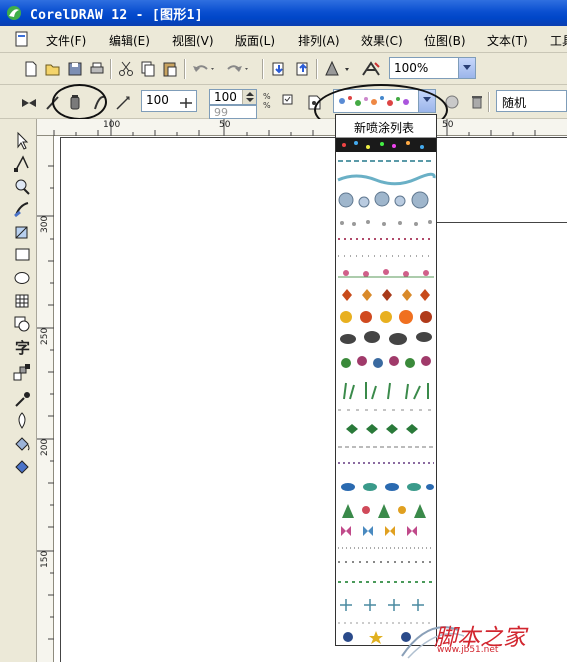 Image resolution: width=567 pixels, height=662 pixels. I want to click on paste-icon, so click(170, 69).